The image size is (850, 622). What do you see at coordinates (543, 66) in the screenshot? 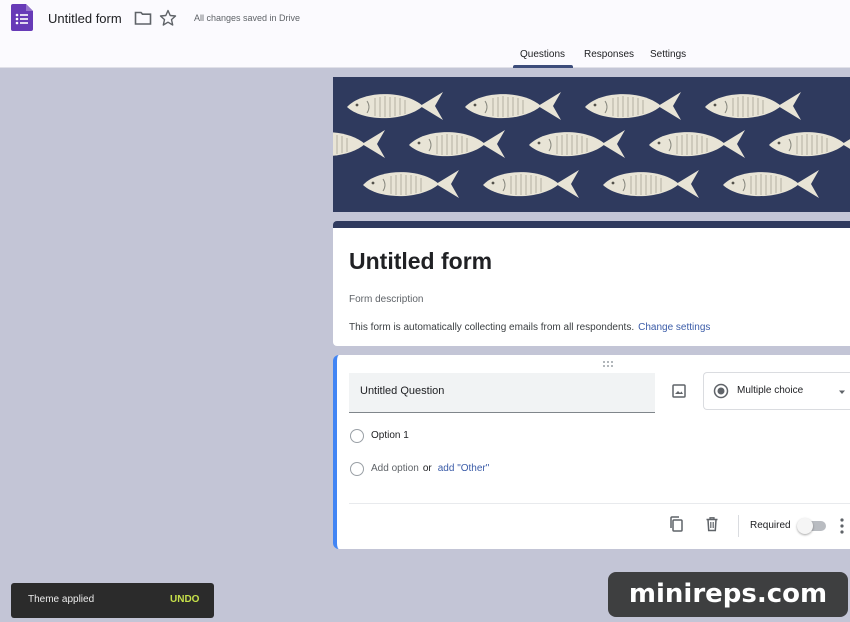
I see `active-tab-indicator` at bounding box center [543, 66].